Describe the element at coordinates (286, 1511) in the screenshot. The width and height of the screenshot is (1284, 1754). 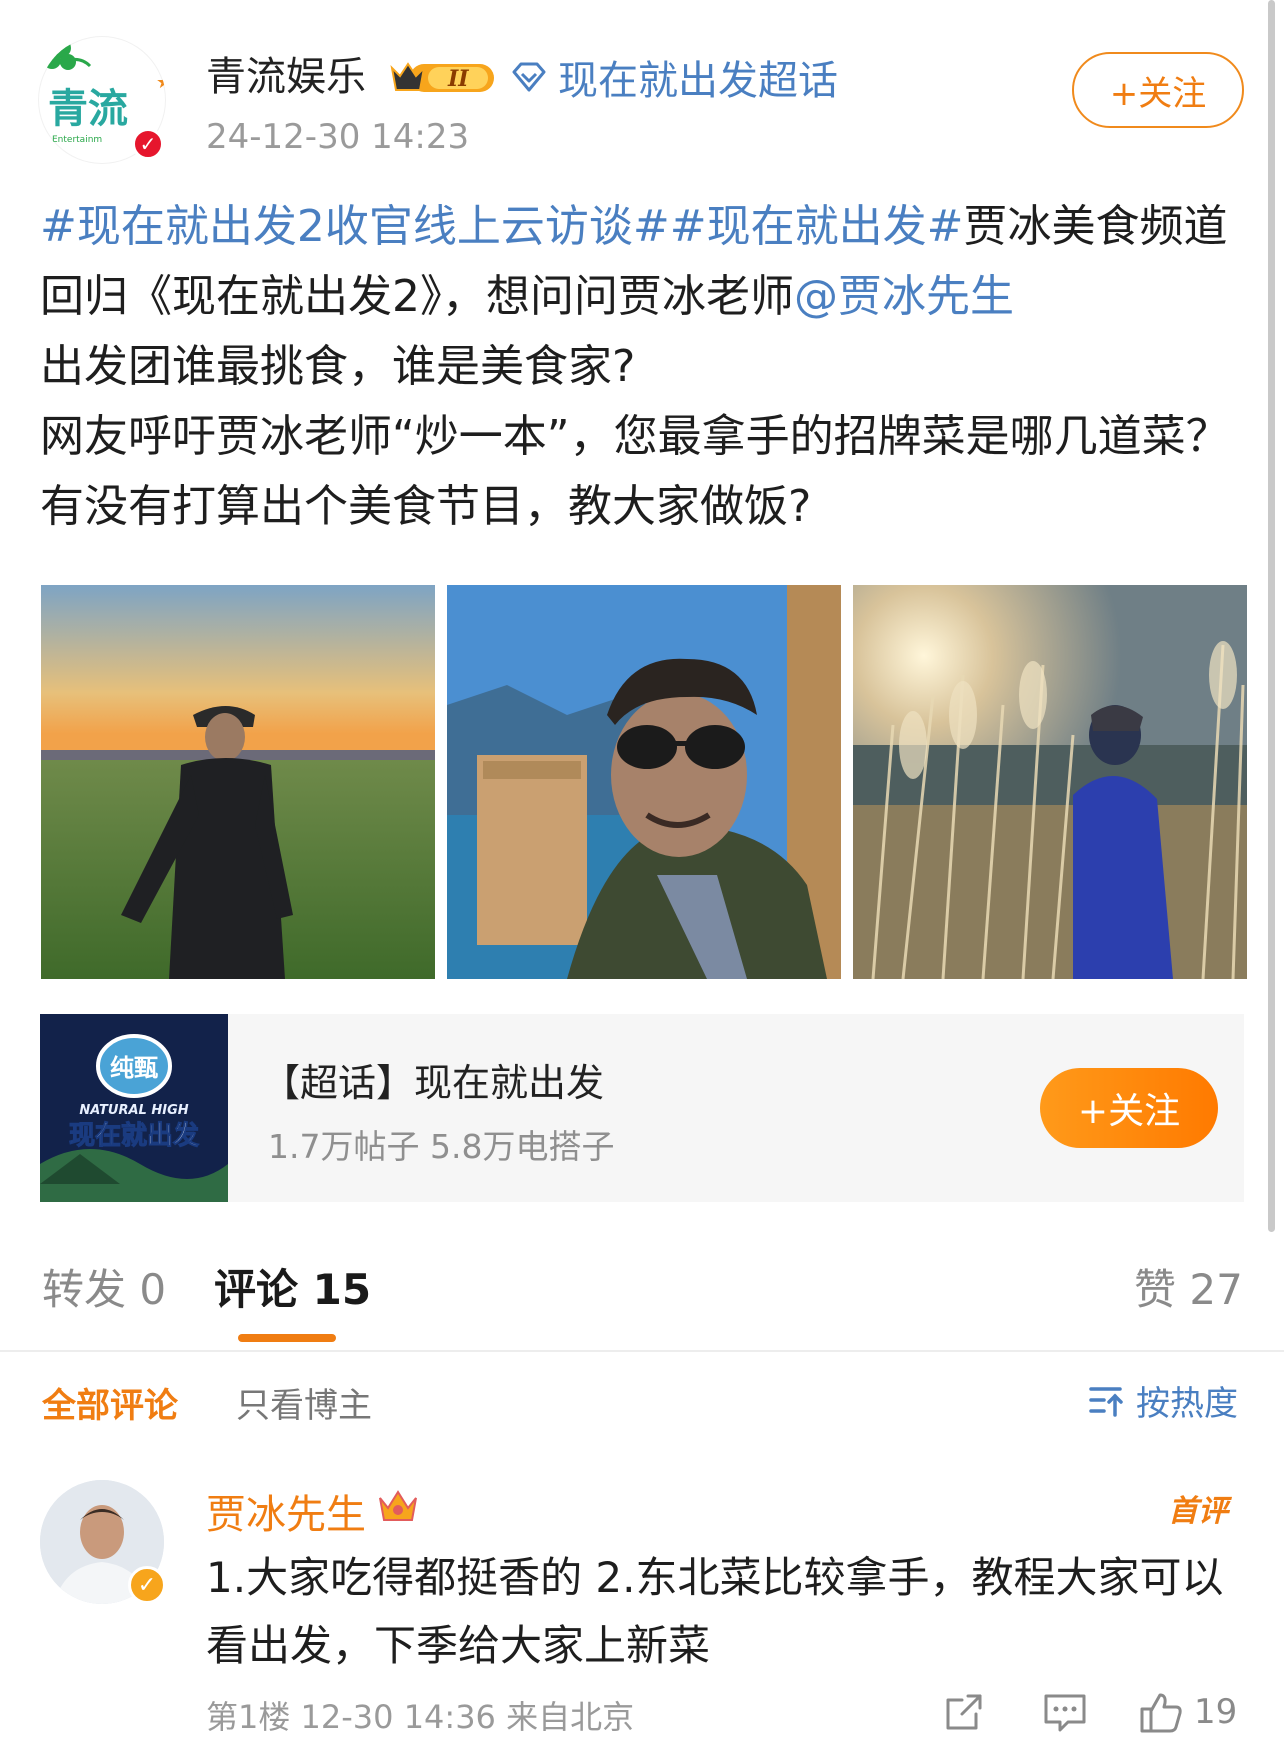
I see `commenter-name: 贾冰先生` at that location.